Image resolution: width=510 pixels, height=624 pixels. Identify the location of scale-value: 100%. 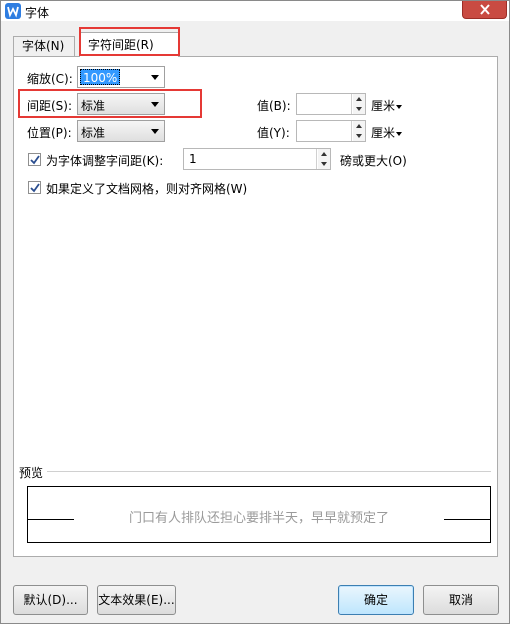
(100, 77).